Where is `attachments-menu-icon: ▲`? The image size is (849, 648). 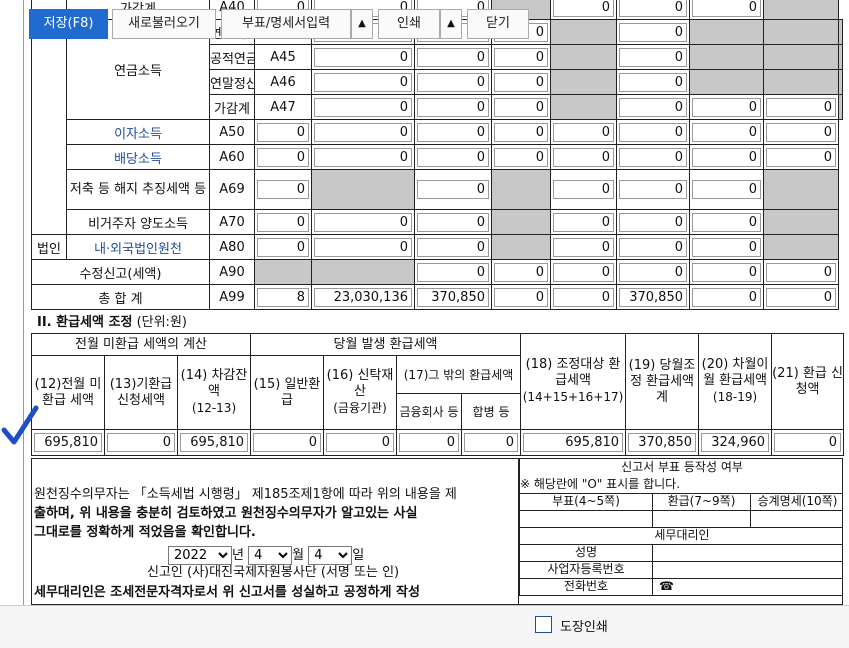
attachments-menu-icon: ▲ is located at coordinates (362, 24).